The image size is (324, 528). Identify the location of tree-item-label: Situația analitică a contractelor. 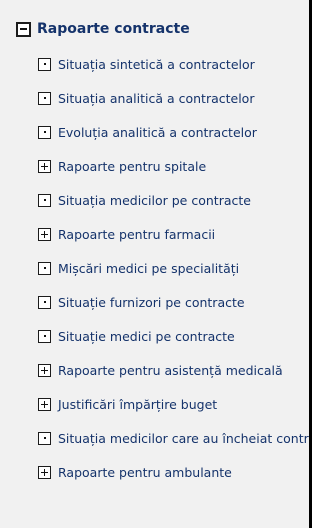
(156, 98).